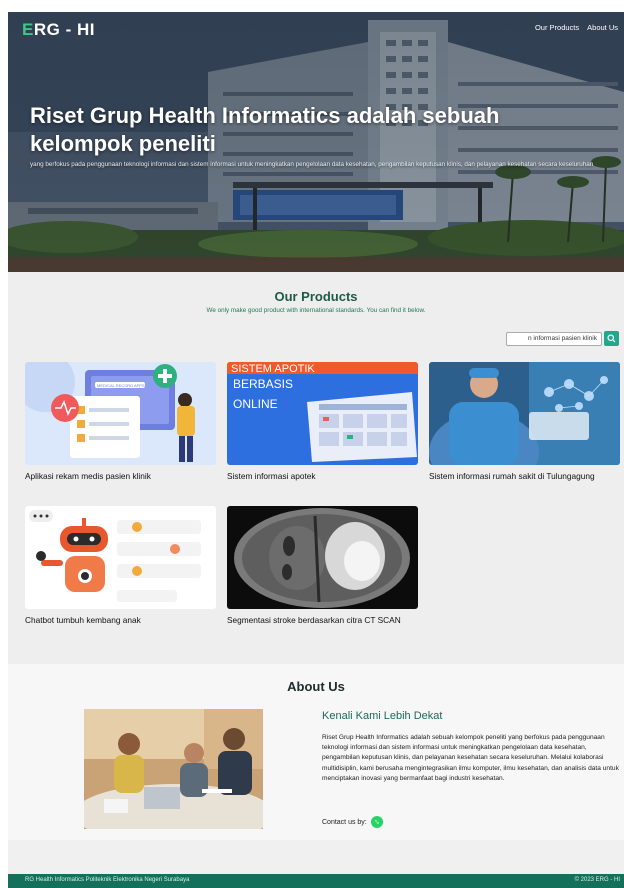  Describe the element at coordinates (316, 686) in the screenshot. I see `about-heading: About Us` at that location.